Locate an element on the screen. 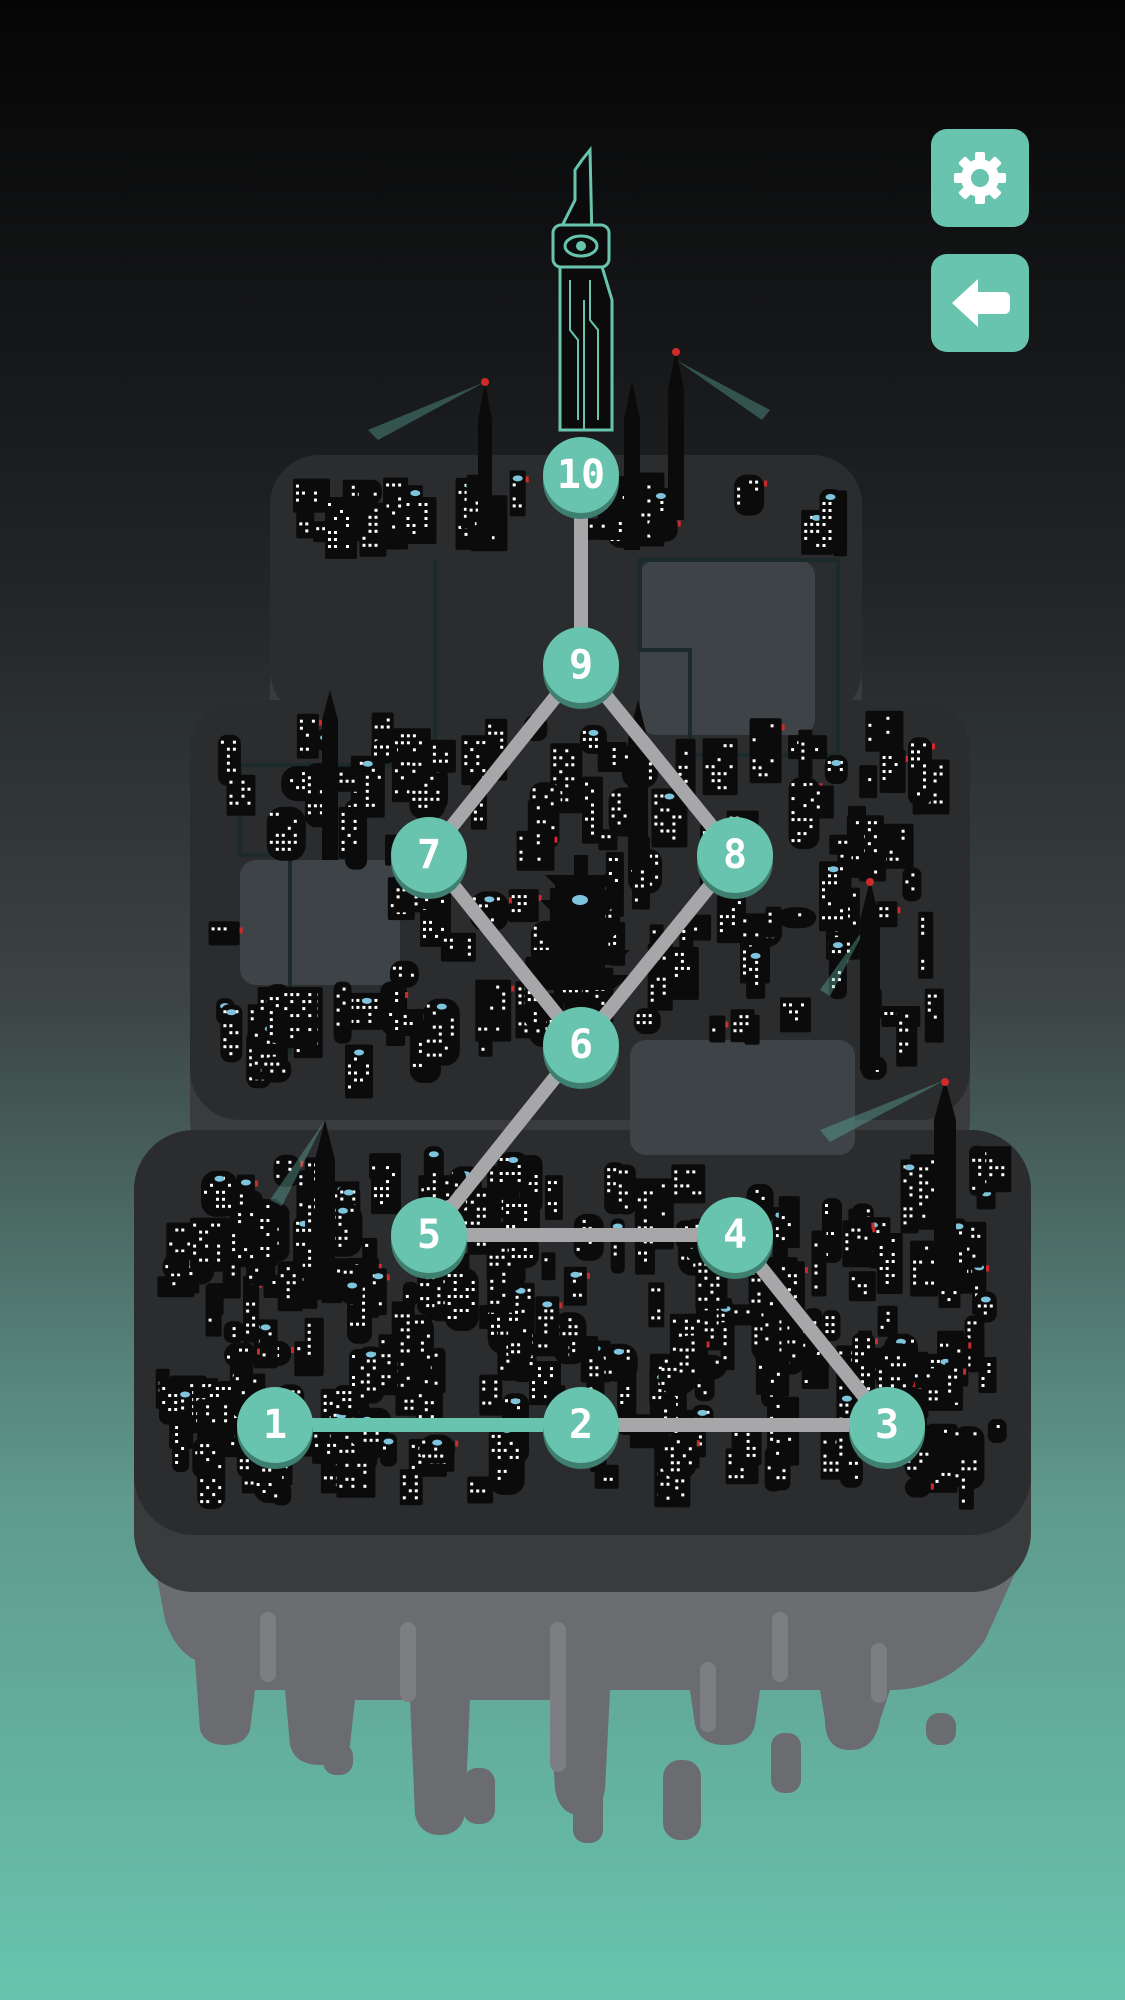 The width and height of the screenshot is (1125, 2000). level-node-8: 8 is located at coordinates (735, 858).